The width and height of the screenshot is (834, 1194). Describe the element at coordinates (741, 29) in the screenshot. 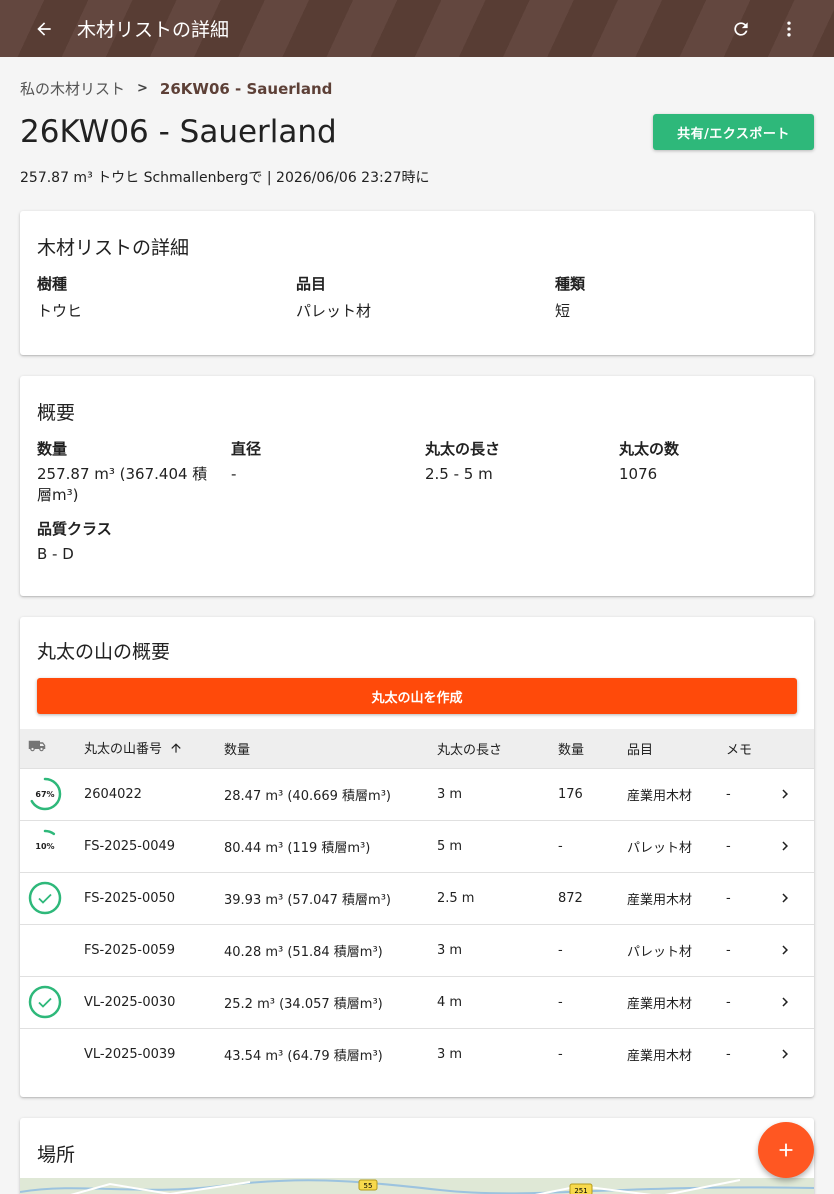

I see `refresh-icon` at that location.